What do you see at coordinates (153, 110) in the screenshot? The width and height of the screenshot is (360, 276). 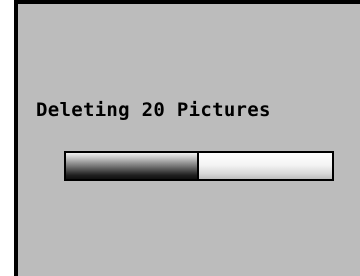 I see `status-message: Deleting 20 Pictures` at bounding box center [153, 110].